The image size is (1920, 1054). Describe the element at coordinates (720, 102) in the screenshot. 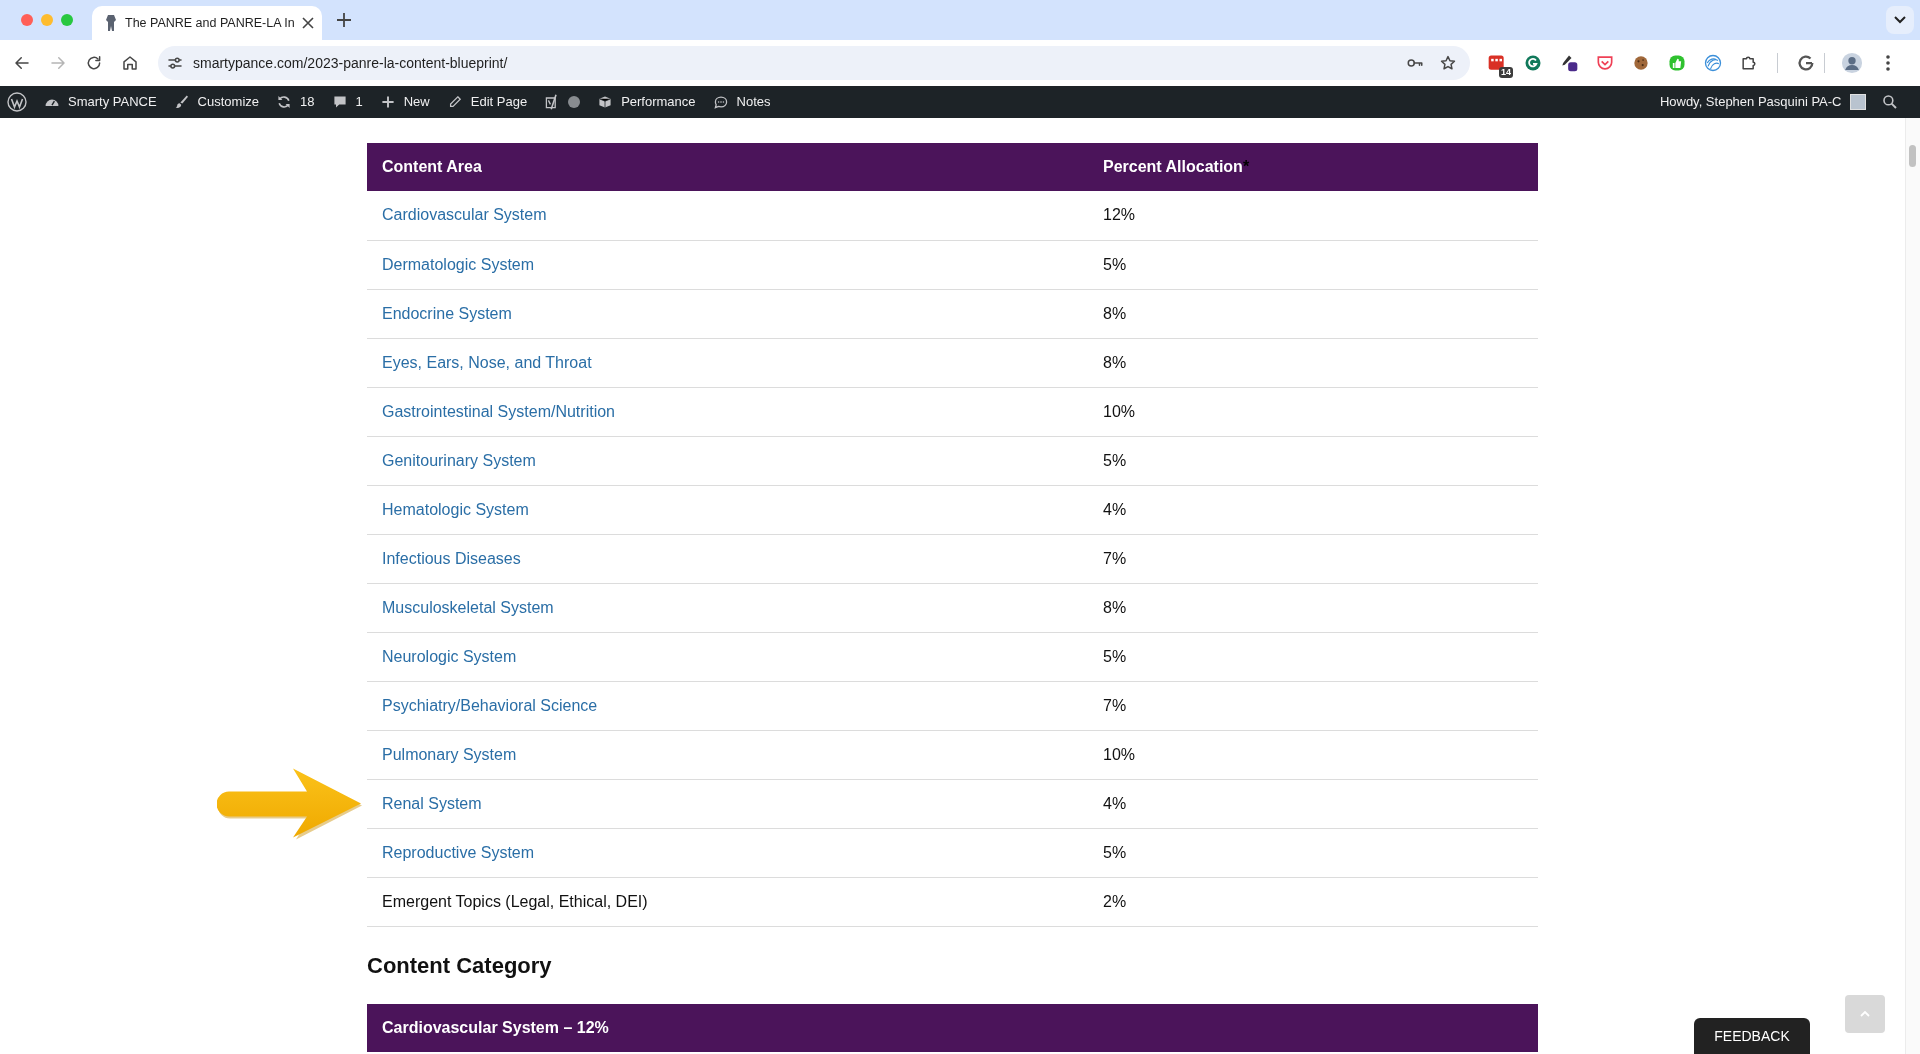

I see `chat-bubble-icon` at that location.